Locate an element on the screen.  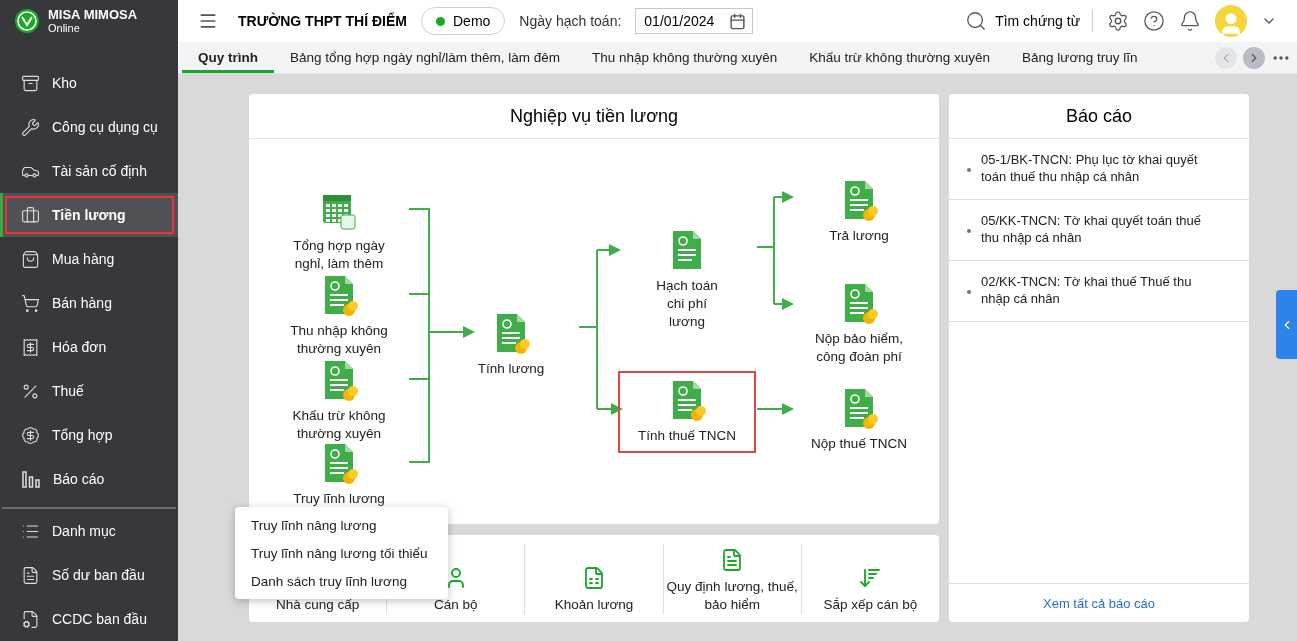
shortcut-button: Khoản lương is located at coordinates (593, 578).